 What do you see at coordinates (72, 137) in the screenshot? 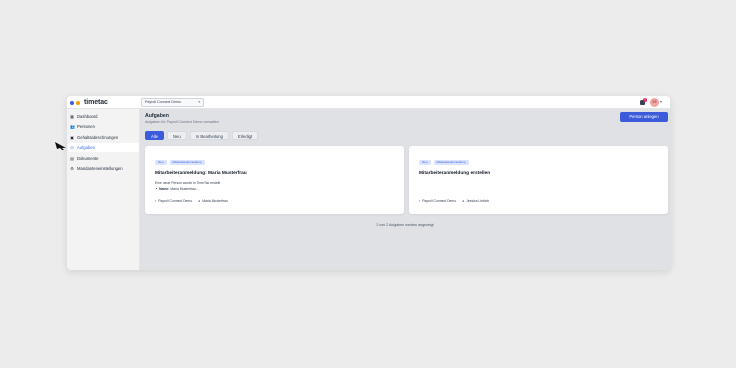
I see `payroll-icon: ▣` at bounding box center [72, 137].